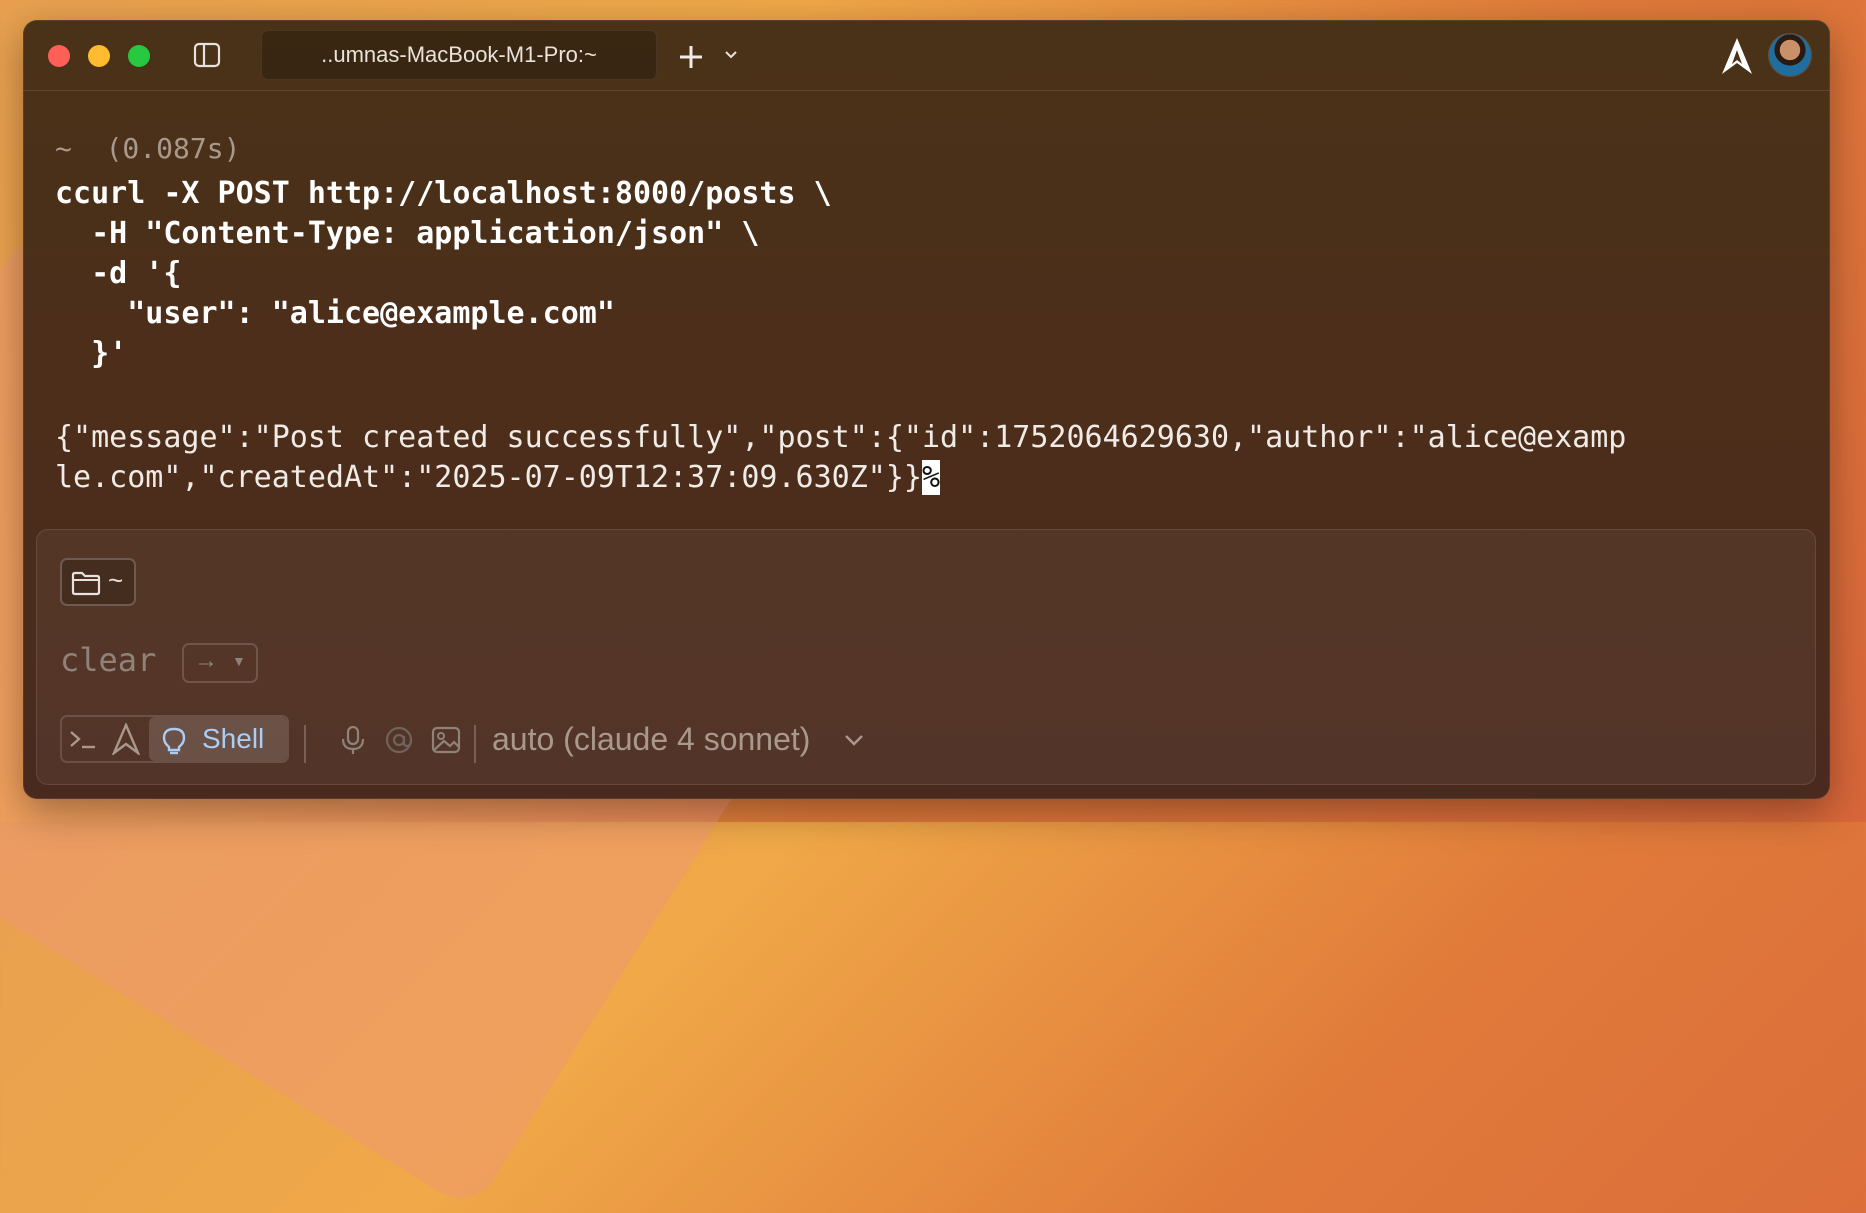 The height and width of the screenshot is (1213, 1866). What do you see at coordinates (1790, 55) in the screenshot?
I see `user-avatar` at bounding box center [1790, 55].